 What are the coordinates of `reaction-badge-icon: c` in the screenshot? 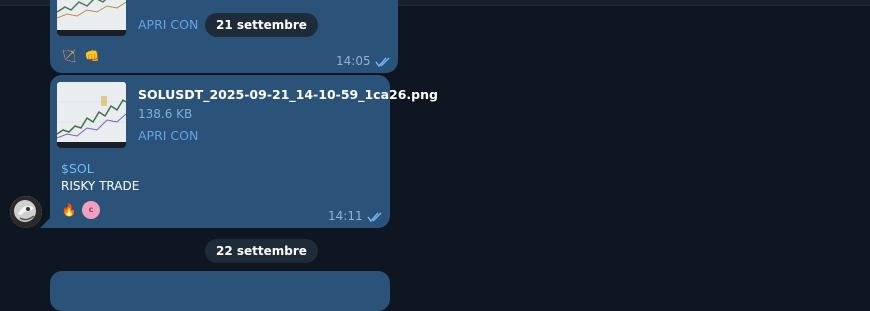 It's located at (91, 210).